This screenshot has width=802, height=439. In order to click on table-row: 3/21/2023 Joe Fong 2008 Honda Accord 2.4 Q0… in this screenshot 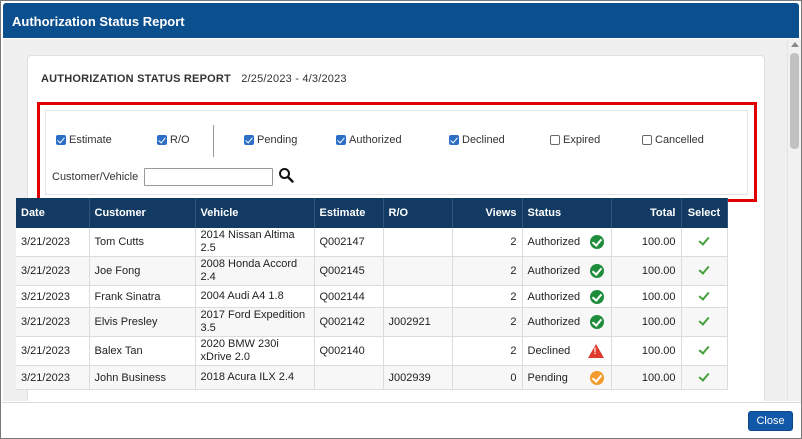, I will do `click(372, 271)`.